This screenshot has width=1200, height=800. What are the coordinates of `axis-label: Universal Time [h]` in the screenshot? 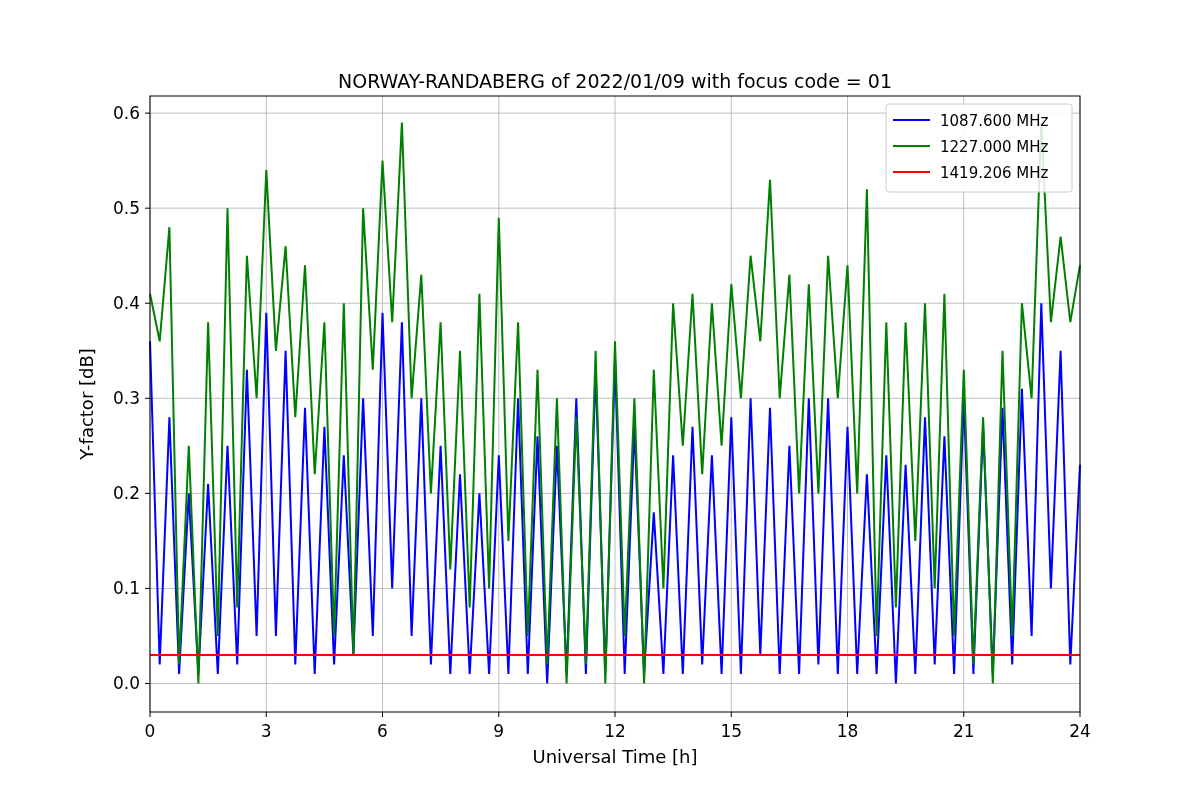 It's located at (615, 756).